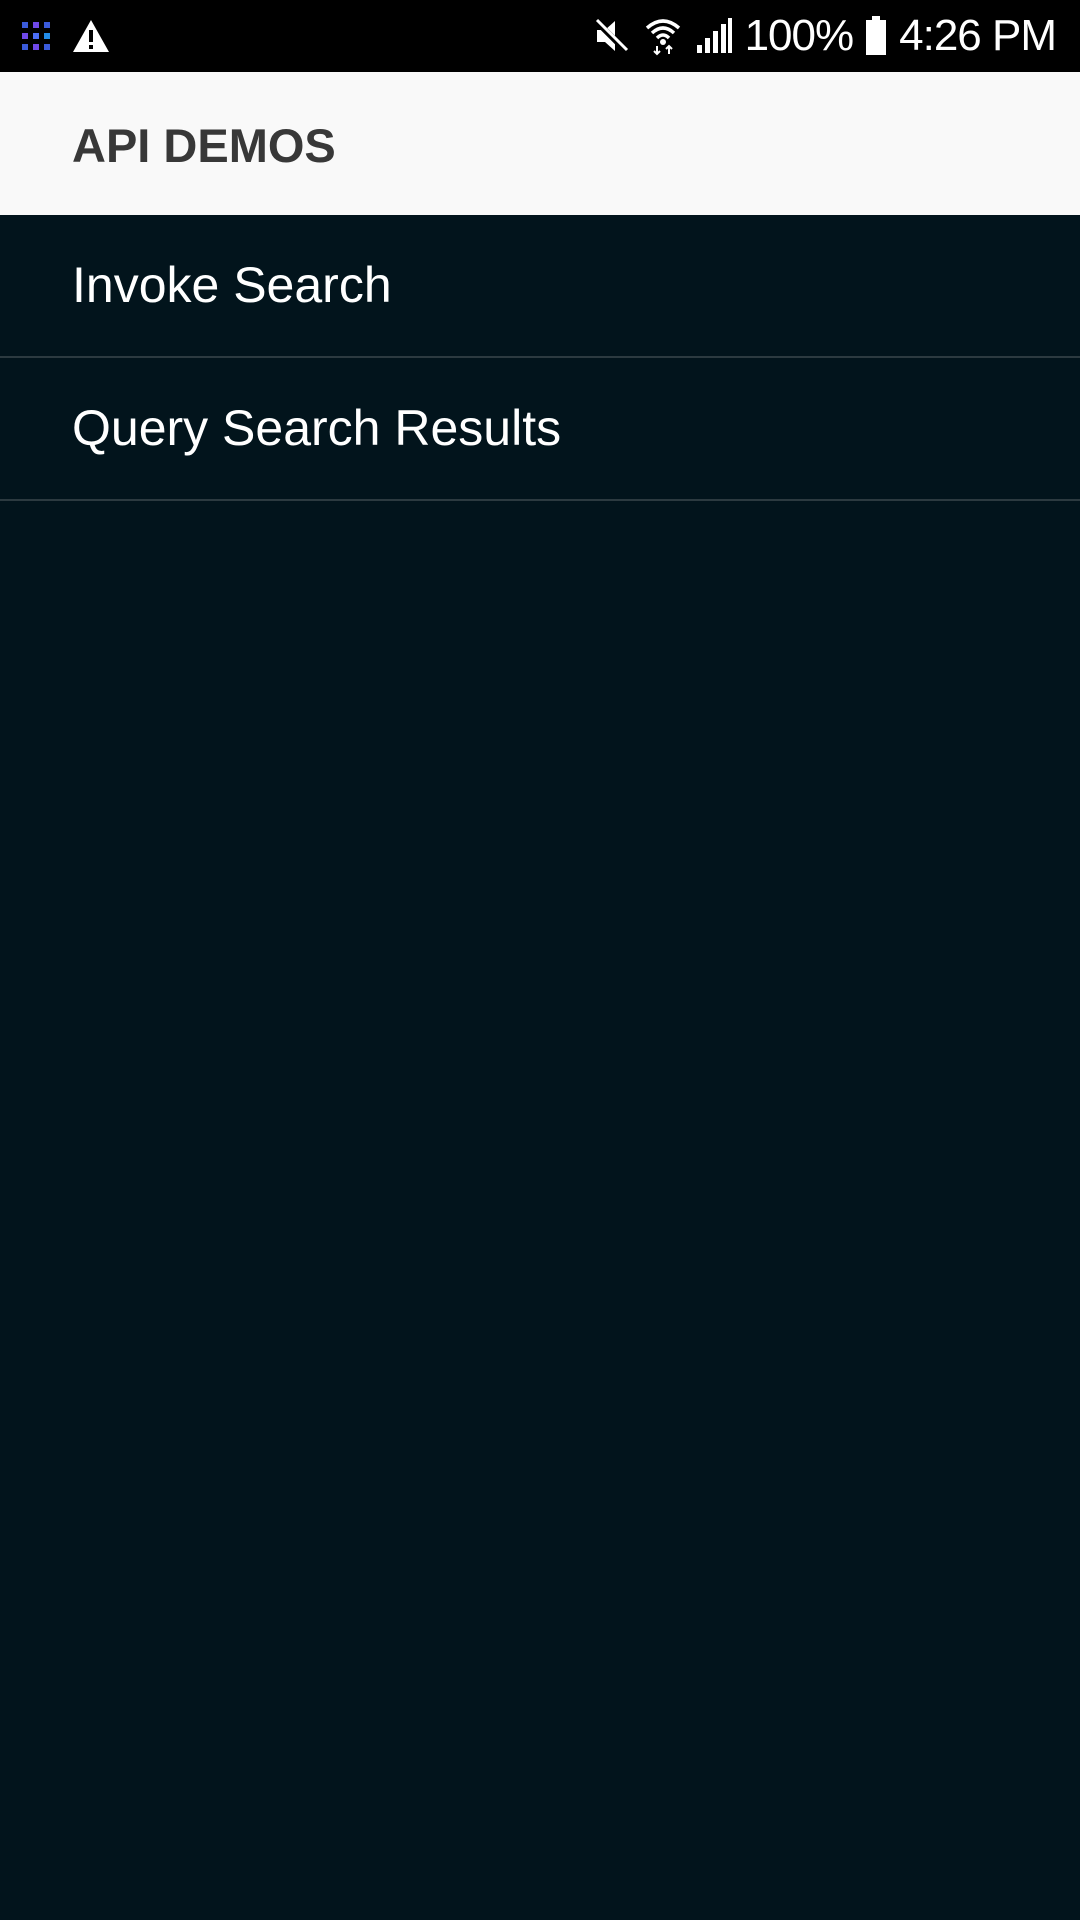 The image size is (1080, 1920). Describe the element at coordinates (66, 36) in the screenshot. I see `status-bar-left` at that location.